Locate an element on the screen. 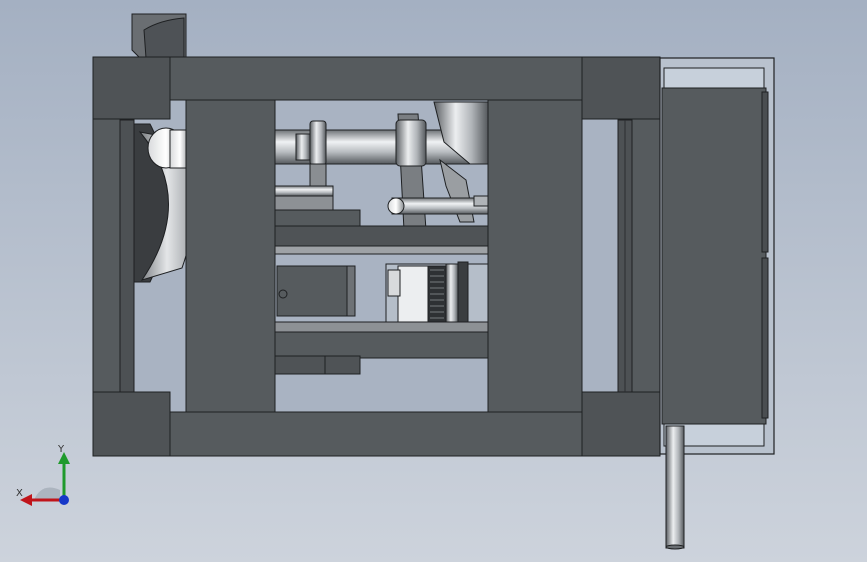  left-column is located at coordinates (230, 256).